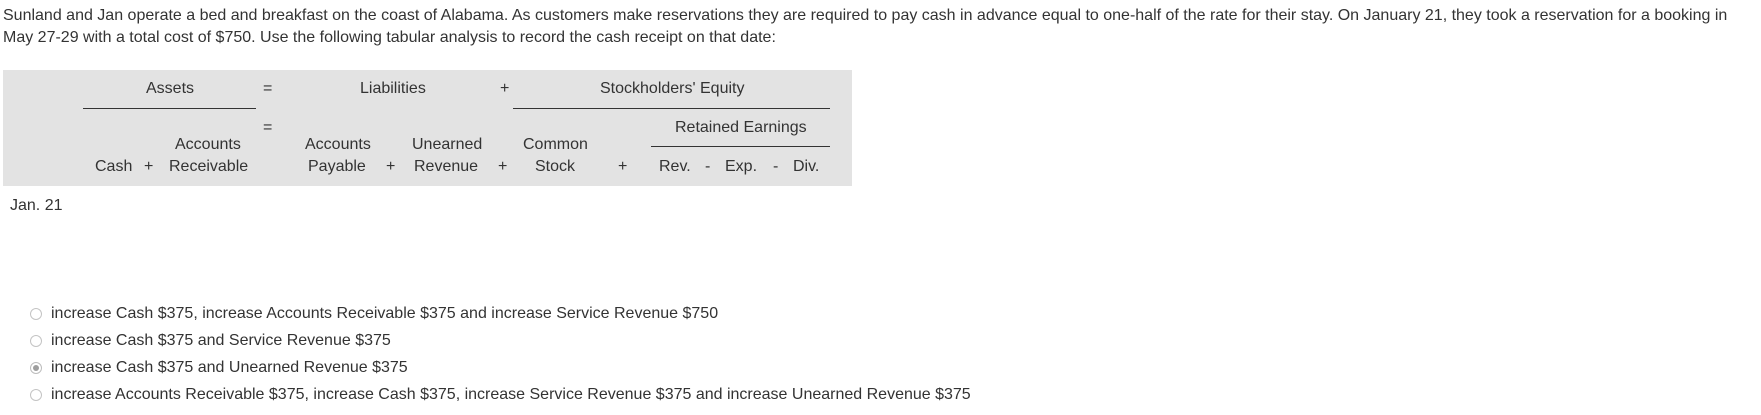 This screenshot has height=415, width=1761. Describe the element at coordinates (337, 167) in the screenshot. I see `accounts-payable-line2: Payable` at that location.